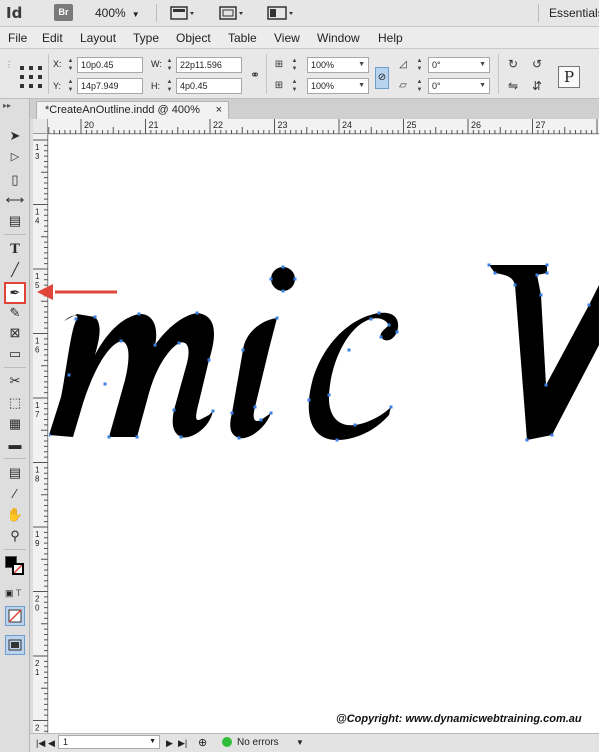 The width and height of the screenshot is (599, 752). What do you see at coordinates (110, 86) in the screenshot?
I see `y-field: 14p7.949` at bounding box center [110, 86].